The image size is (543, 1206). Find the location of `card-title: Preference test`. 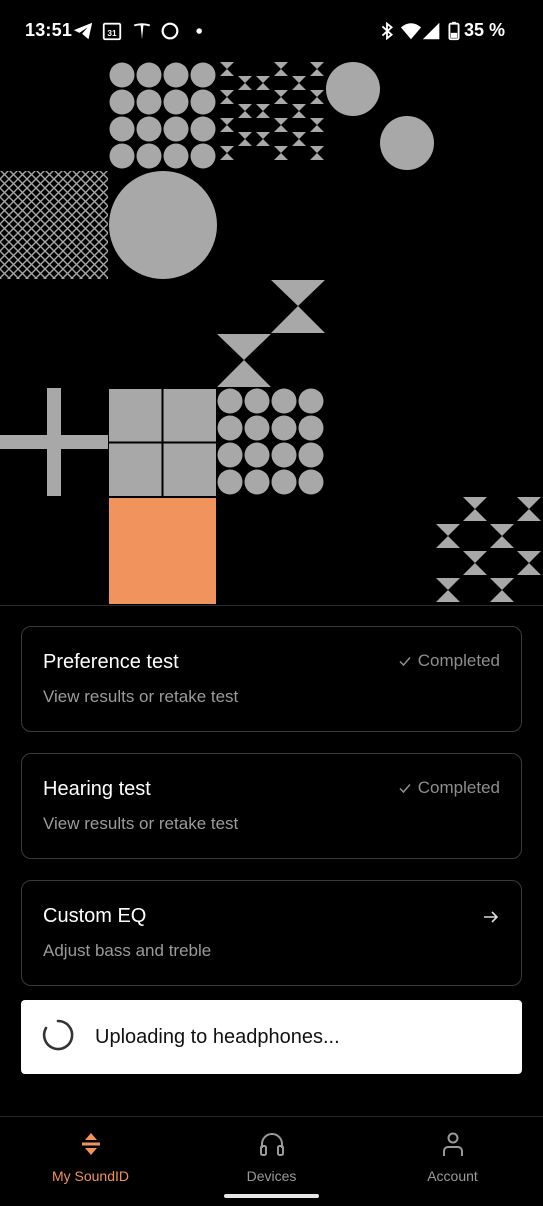

card-title: Preference test is located at coordinates (111, 662).